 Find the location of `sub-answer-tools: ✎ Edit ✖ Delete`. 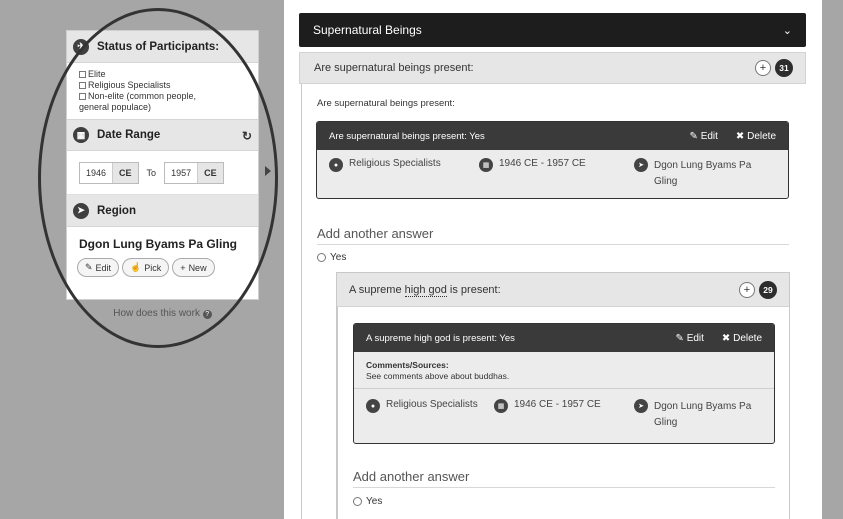

sub-answer-tools: ✎ Edit ✖ Delete is located at coordinates (719, 338).